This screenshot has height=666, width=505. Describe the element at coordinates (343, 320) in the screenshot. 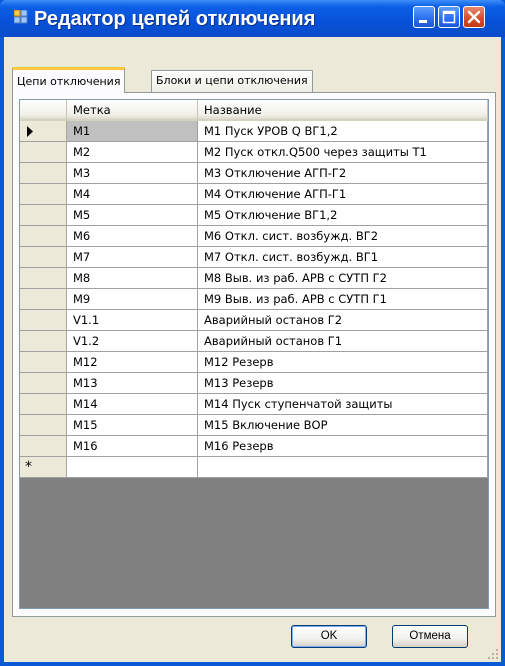

I see `cell-name: Аварийный останов Г2` at that location.